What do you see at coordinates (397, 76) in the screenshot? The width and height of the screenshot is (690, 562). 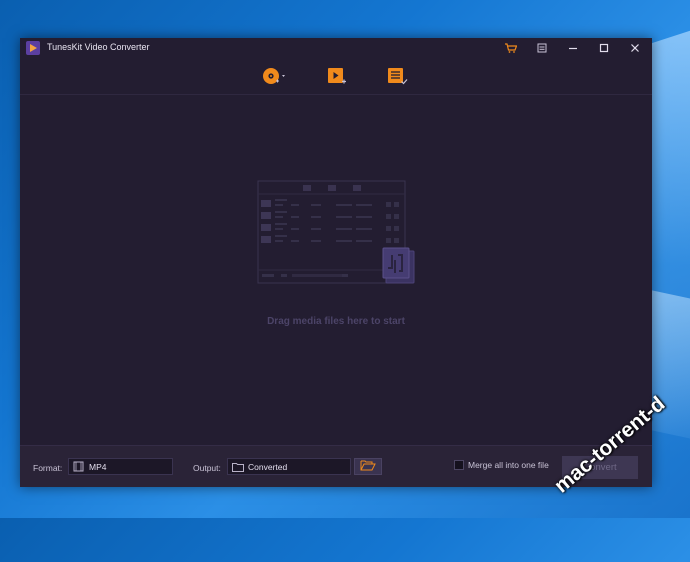 I see `converted-list-icon` at bounding box center [397, 76].